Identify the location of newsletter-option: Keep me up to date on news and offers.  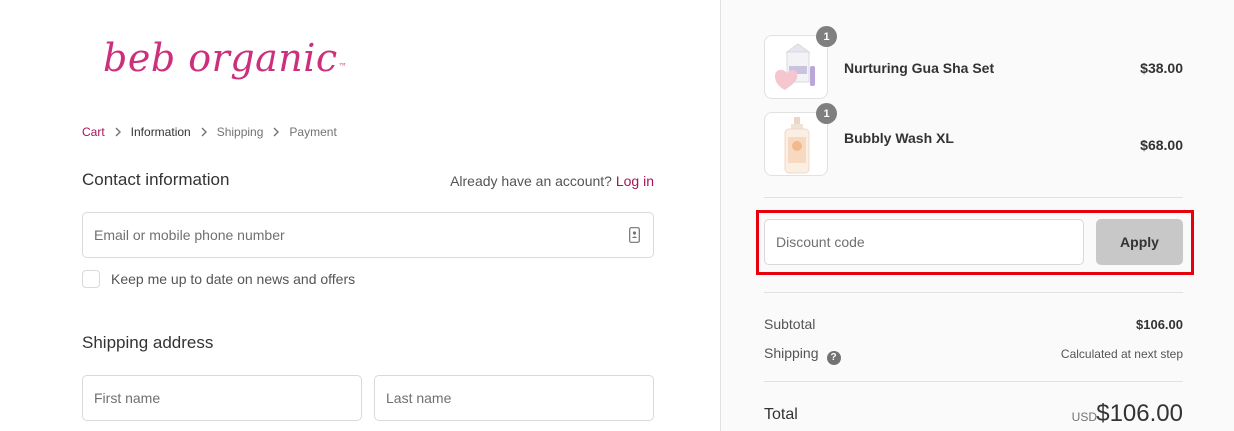
(218, 279).